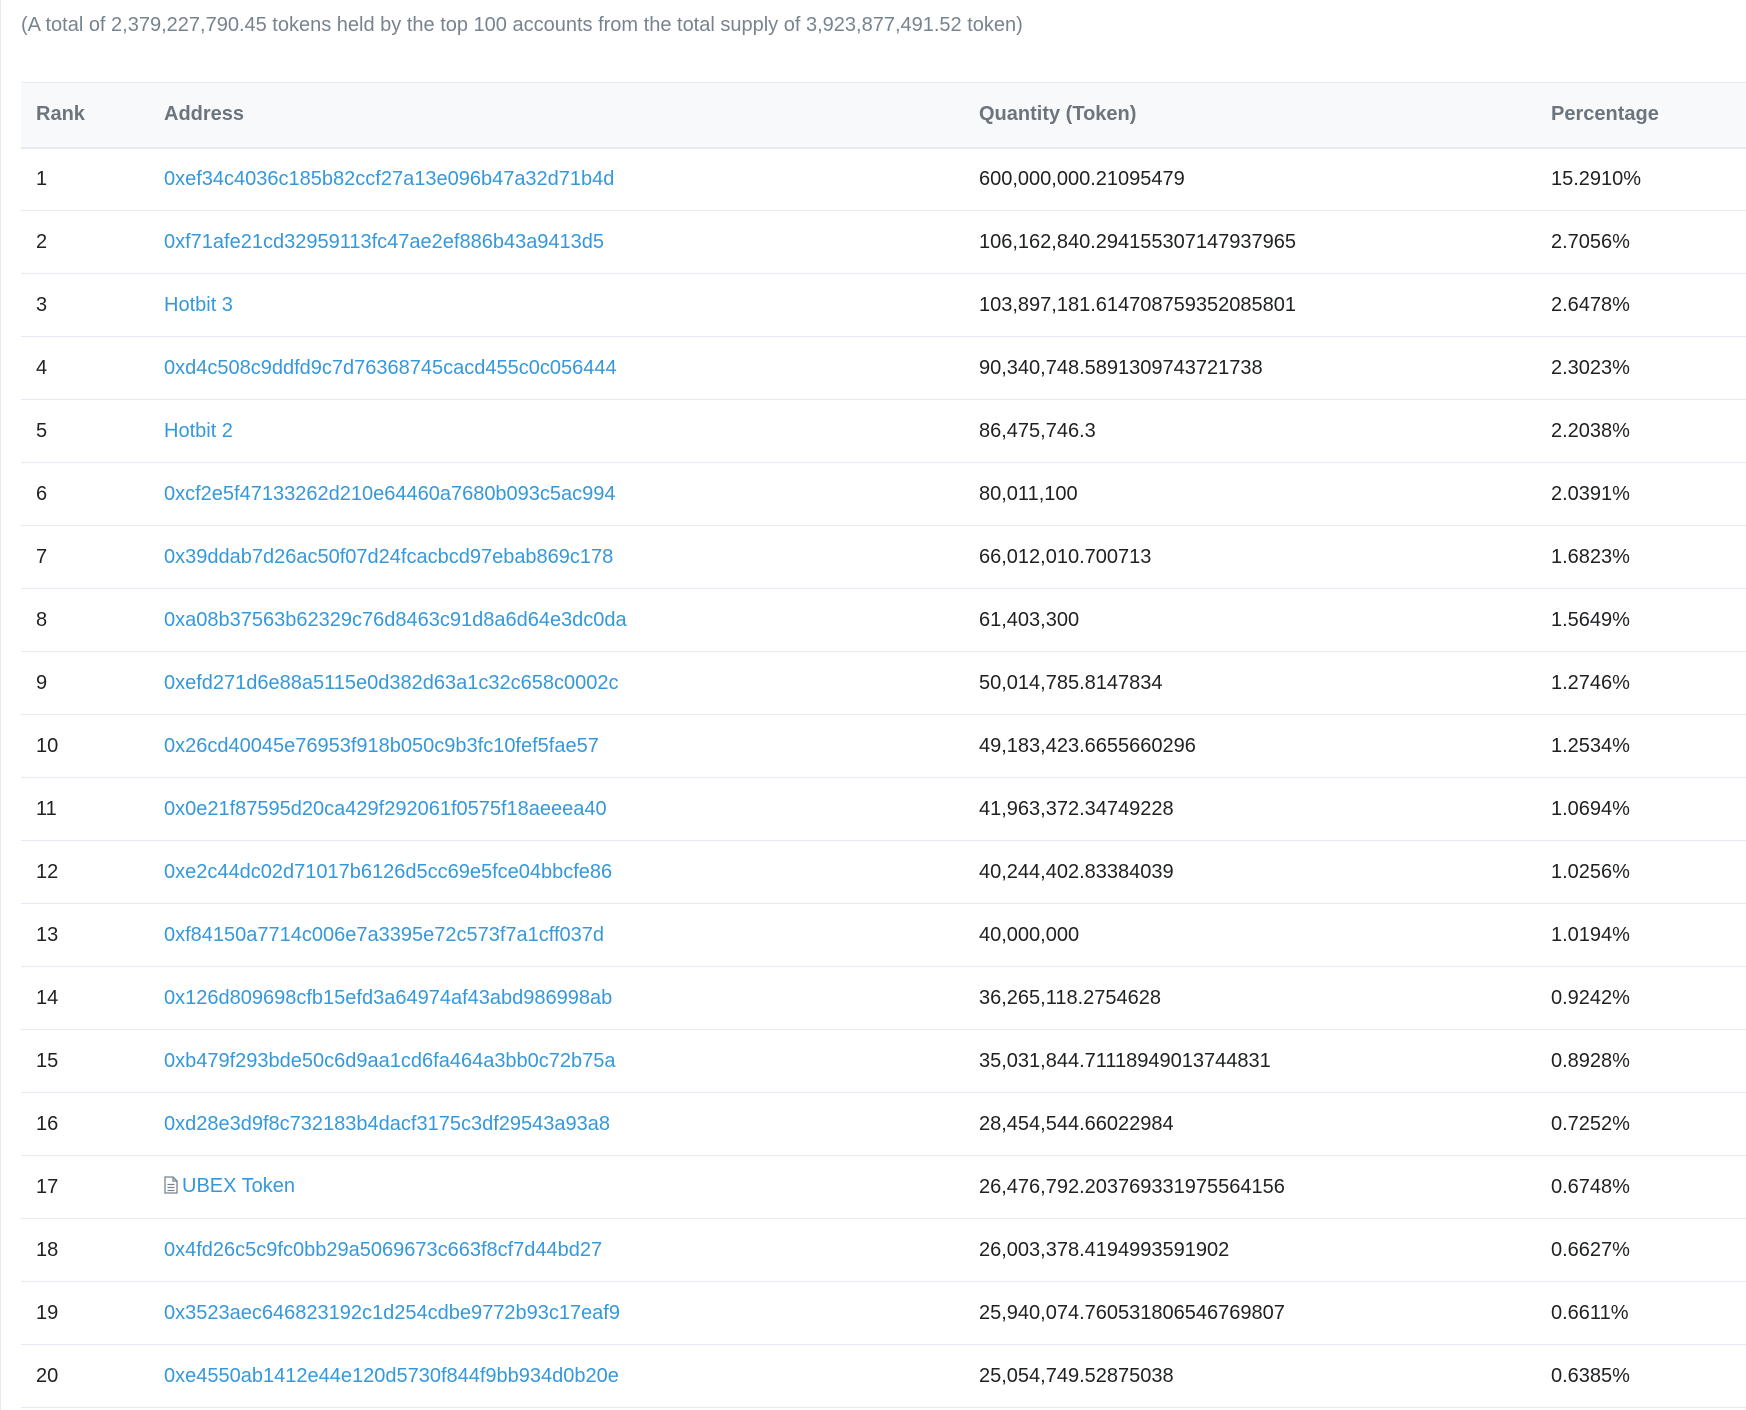 The height and width of the screenshot is (1410, 1746). I want to click on rank-cell: 20, so click(85, 1376).